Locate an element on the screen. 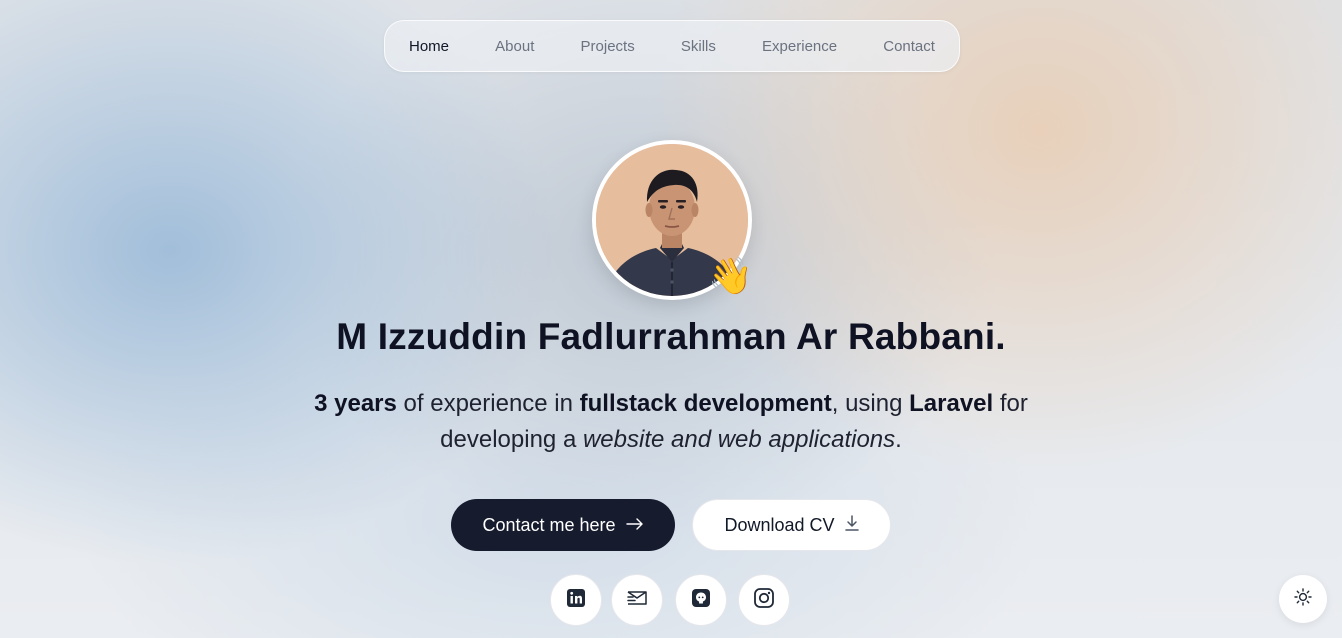 The width and height of the screenshot is (1342, 638). arrow-right-icon is located at coordinates (634, 525).